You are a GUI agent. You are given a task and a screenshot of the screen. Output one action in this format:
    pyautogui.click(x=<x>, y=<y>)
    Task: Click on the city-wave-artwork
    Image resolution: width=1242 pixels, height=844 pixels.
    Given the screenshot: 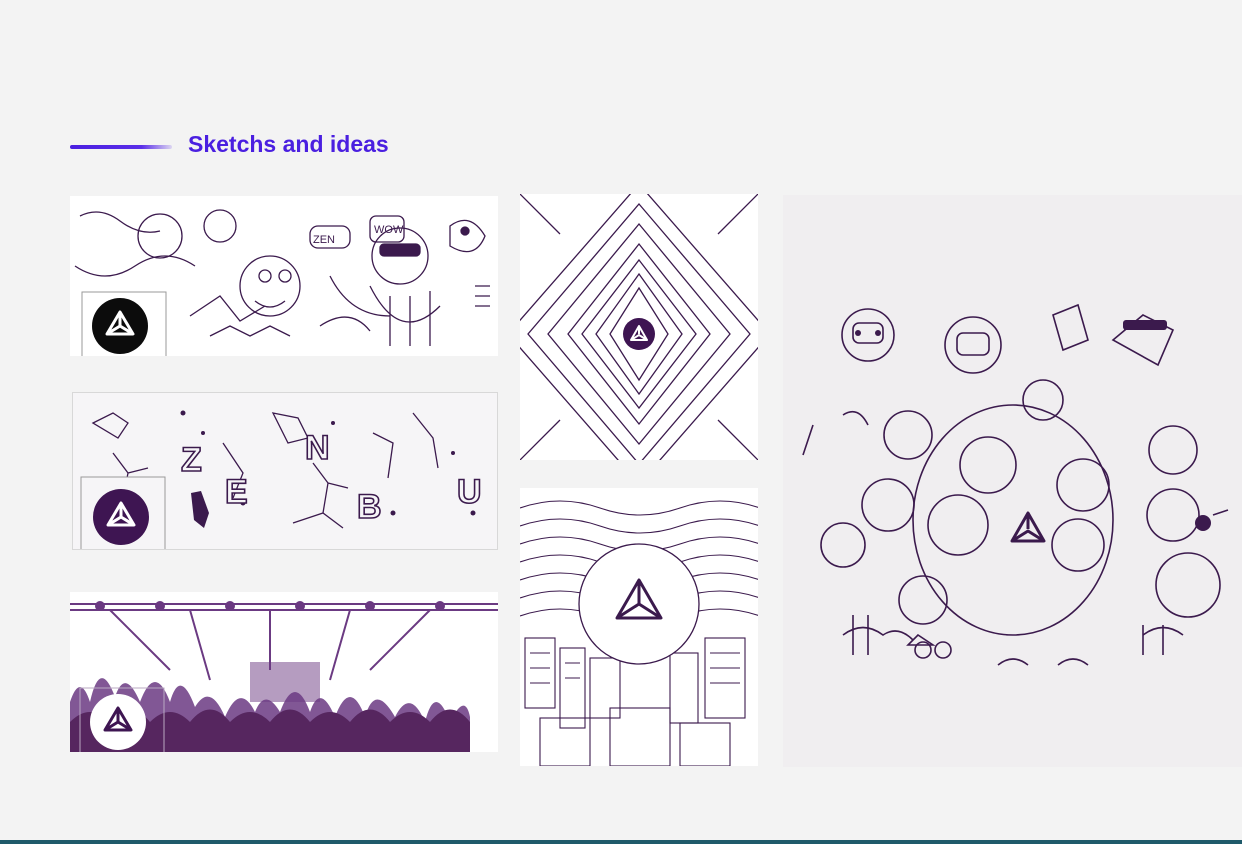 What is the action you would take?
    pyautogui.click(x=639, y=627)
    